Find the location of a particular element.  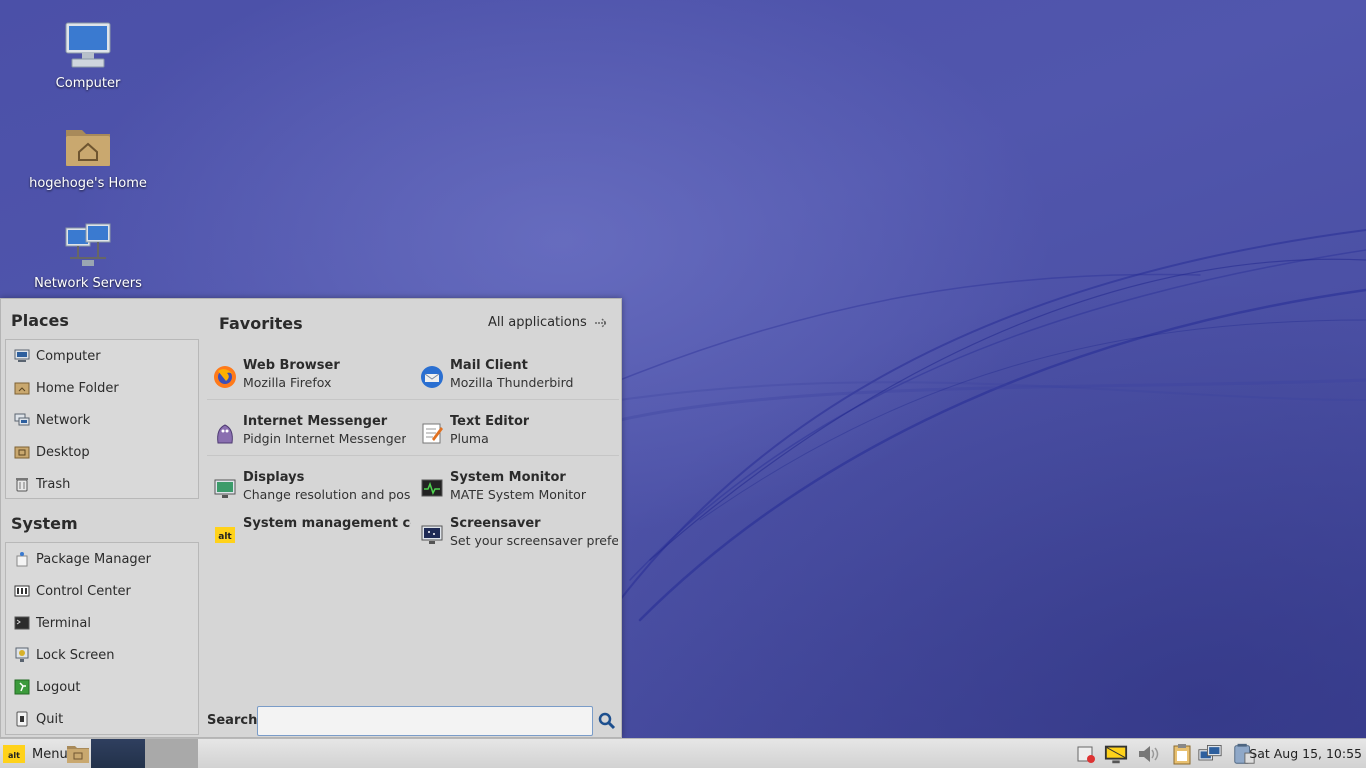

favorite-subtitle: Pidgin Internet Messenger is located at coordinates (325, 438).